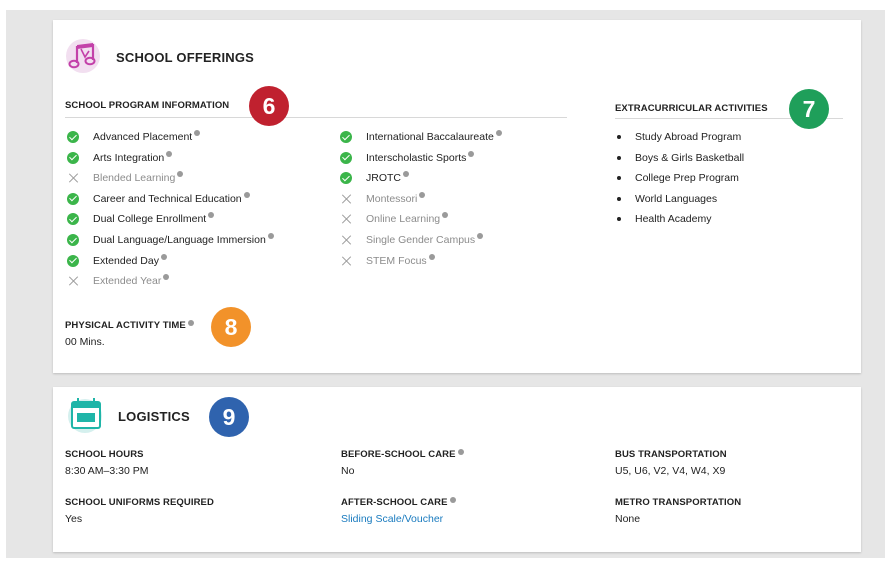  What do you see at coordinates (348, 471) in the screenshot?
I see `before-care-value: No` at bounding box center [348, 471].